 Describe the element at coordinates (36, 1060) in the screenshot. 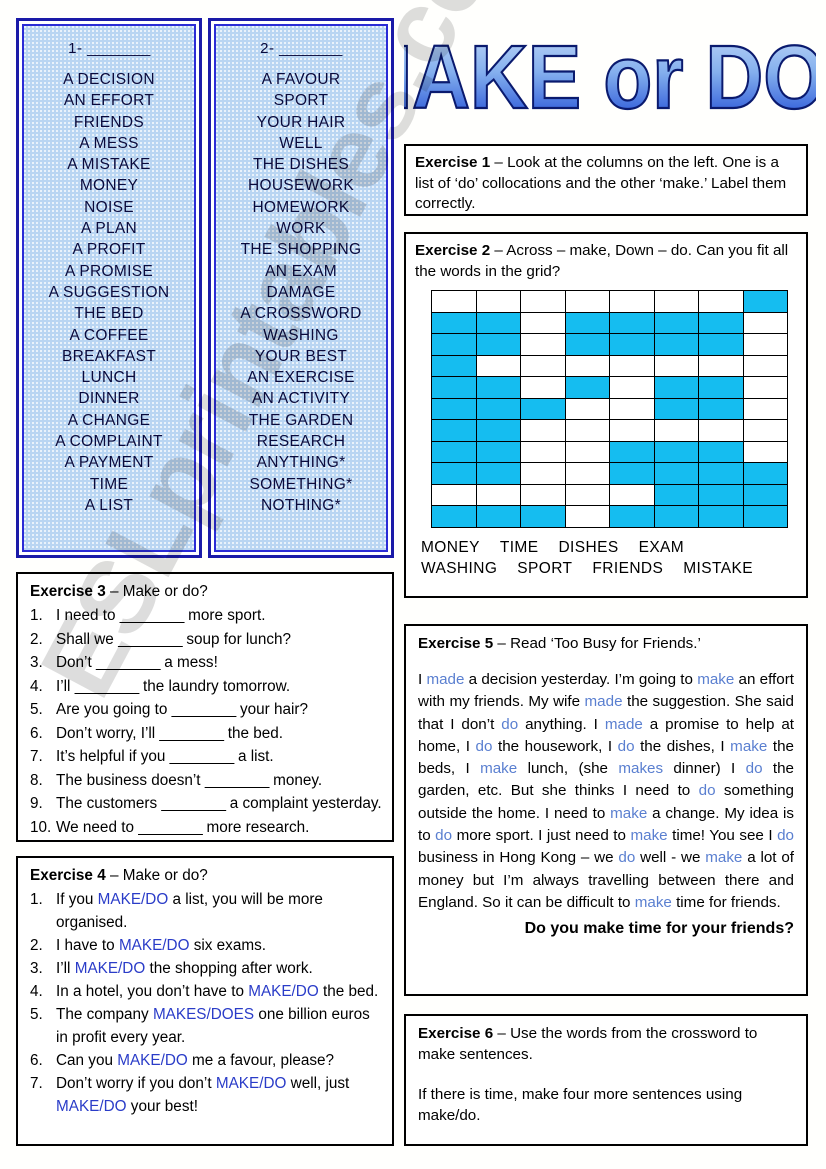

I see `item-number: 6.` at that location.